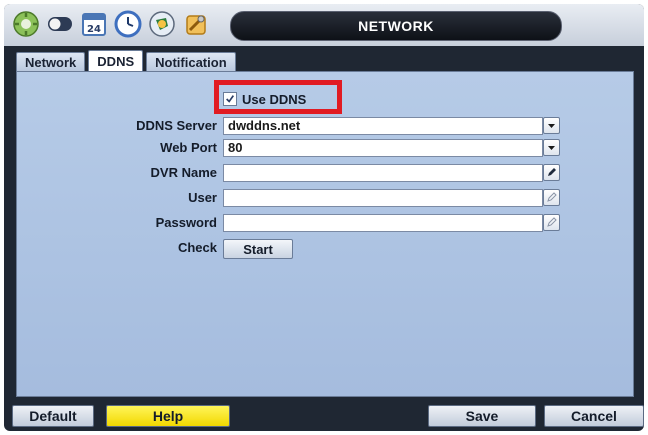  What do you see at coordinates (278, 97) in the screenshot?
I see `use-ddns-highlight-box` at bounding box center [278, 97].